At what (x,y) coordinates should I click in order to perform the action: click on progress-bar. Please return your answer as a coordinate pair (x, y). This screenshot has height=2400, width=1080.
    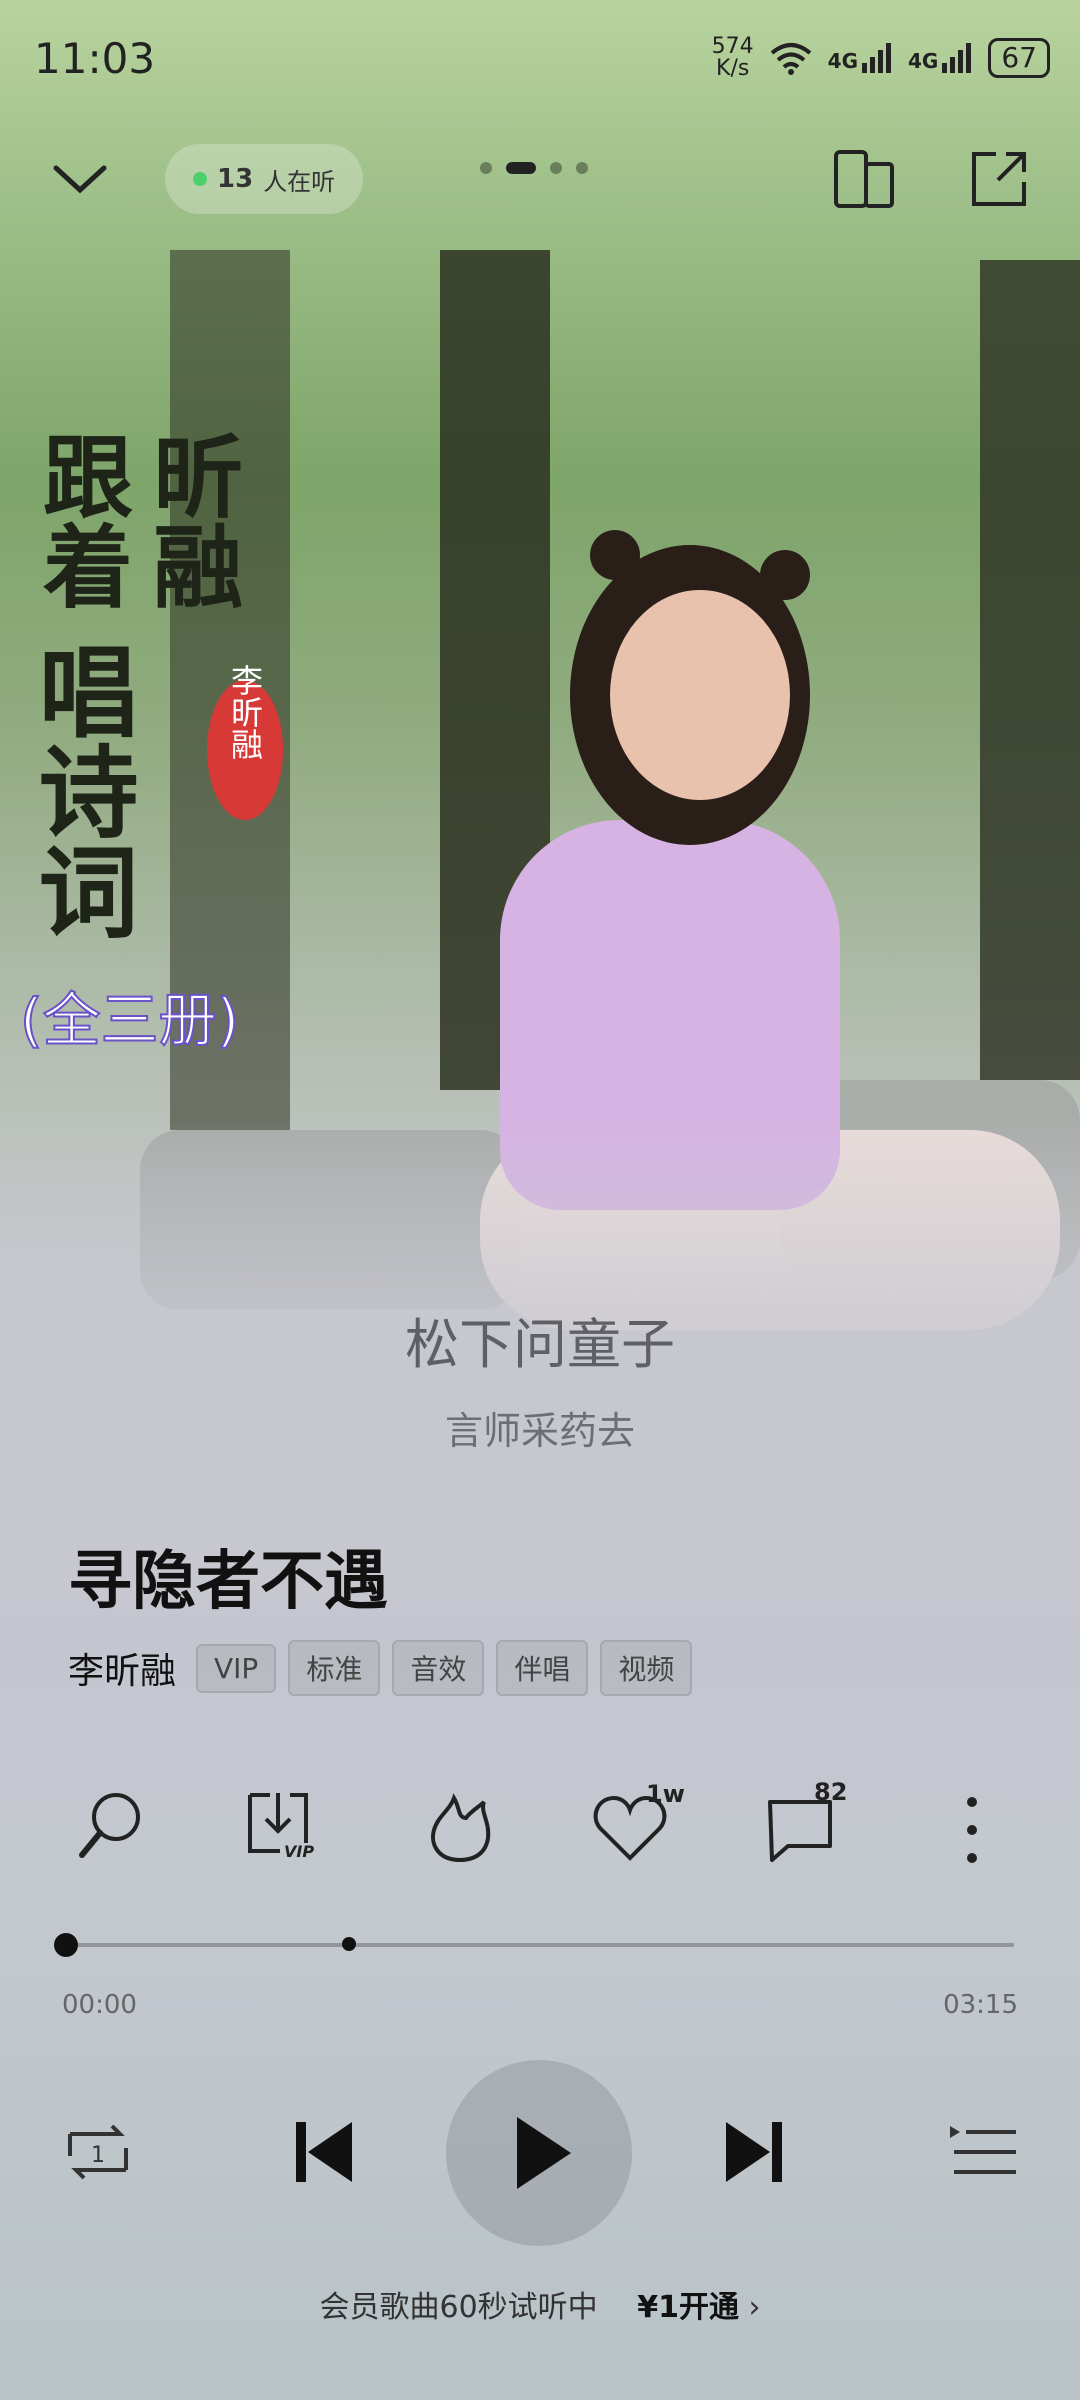
    Looking at the image, I should click on (534, 1945).